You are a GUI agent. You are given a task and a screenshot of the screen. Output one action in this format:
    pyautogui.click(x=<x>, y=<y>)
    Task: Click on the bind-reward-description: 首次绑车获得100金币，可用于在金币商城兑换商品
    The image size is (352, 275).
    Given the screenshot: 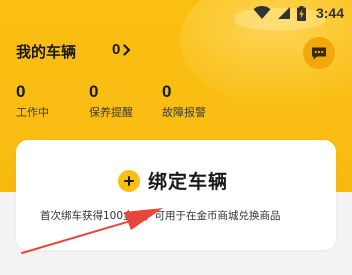 What is the action you would take?
    pyautogui.click(x=160, y=216)
    